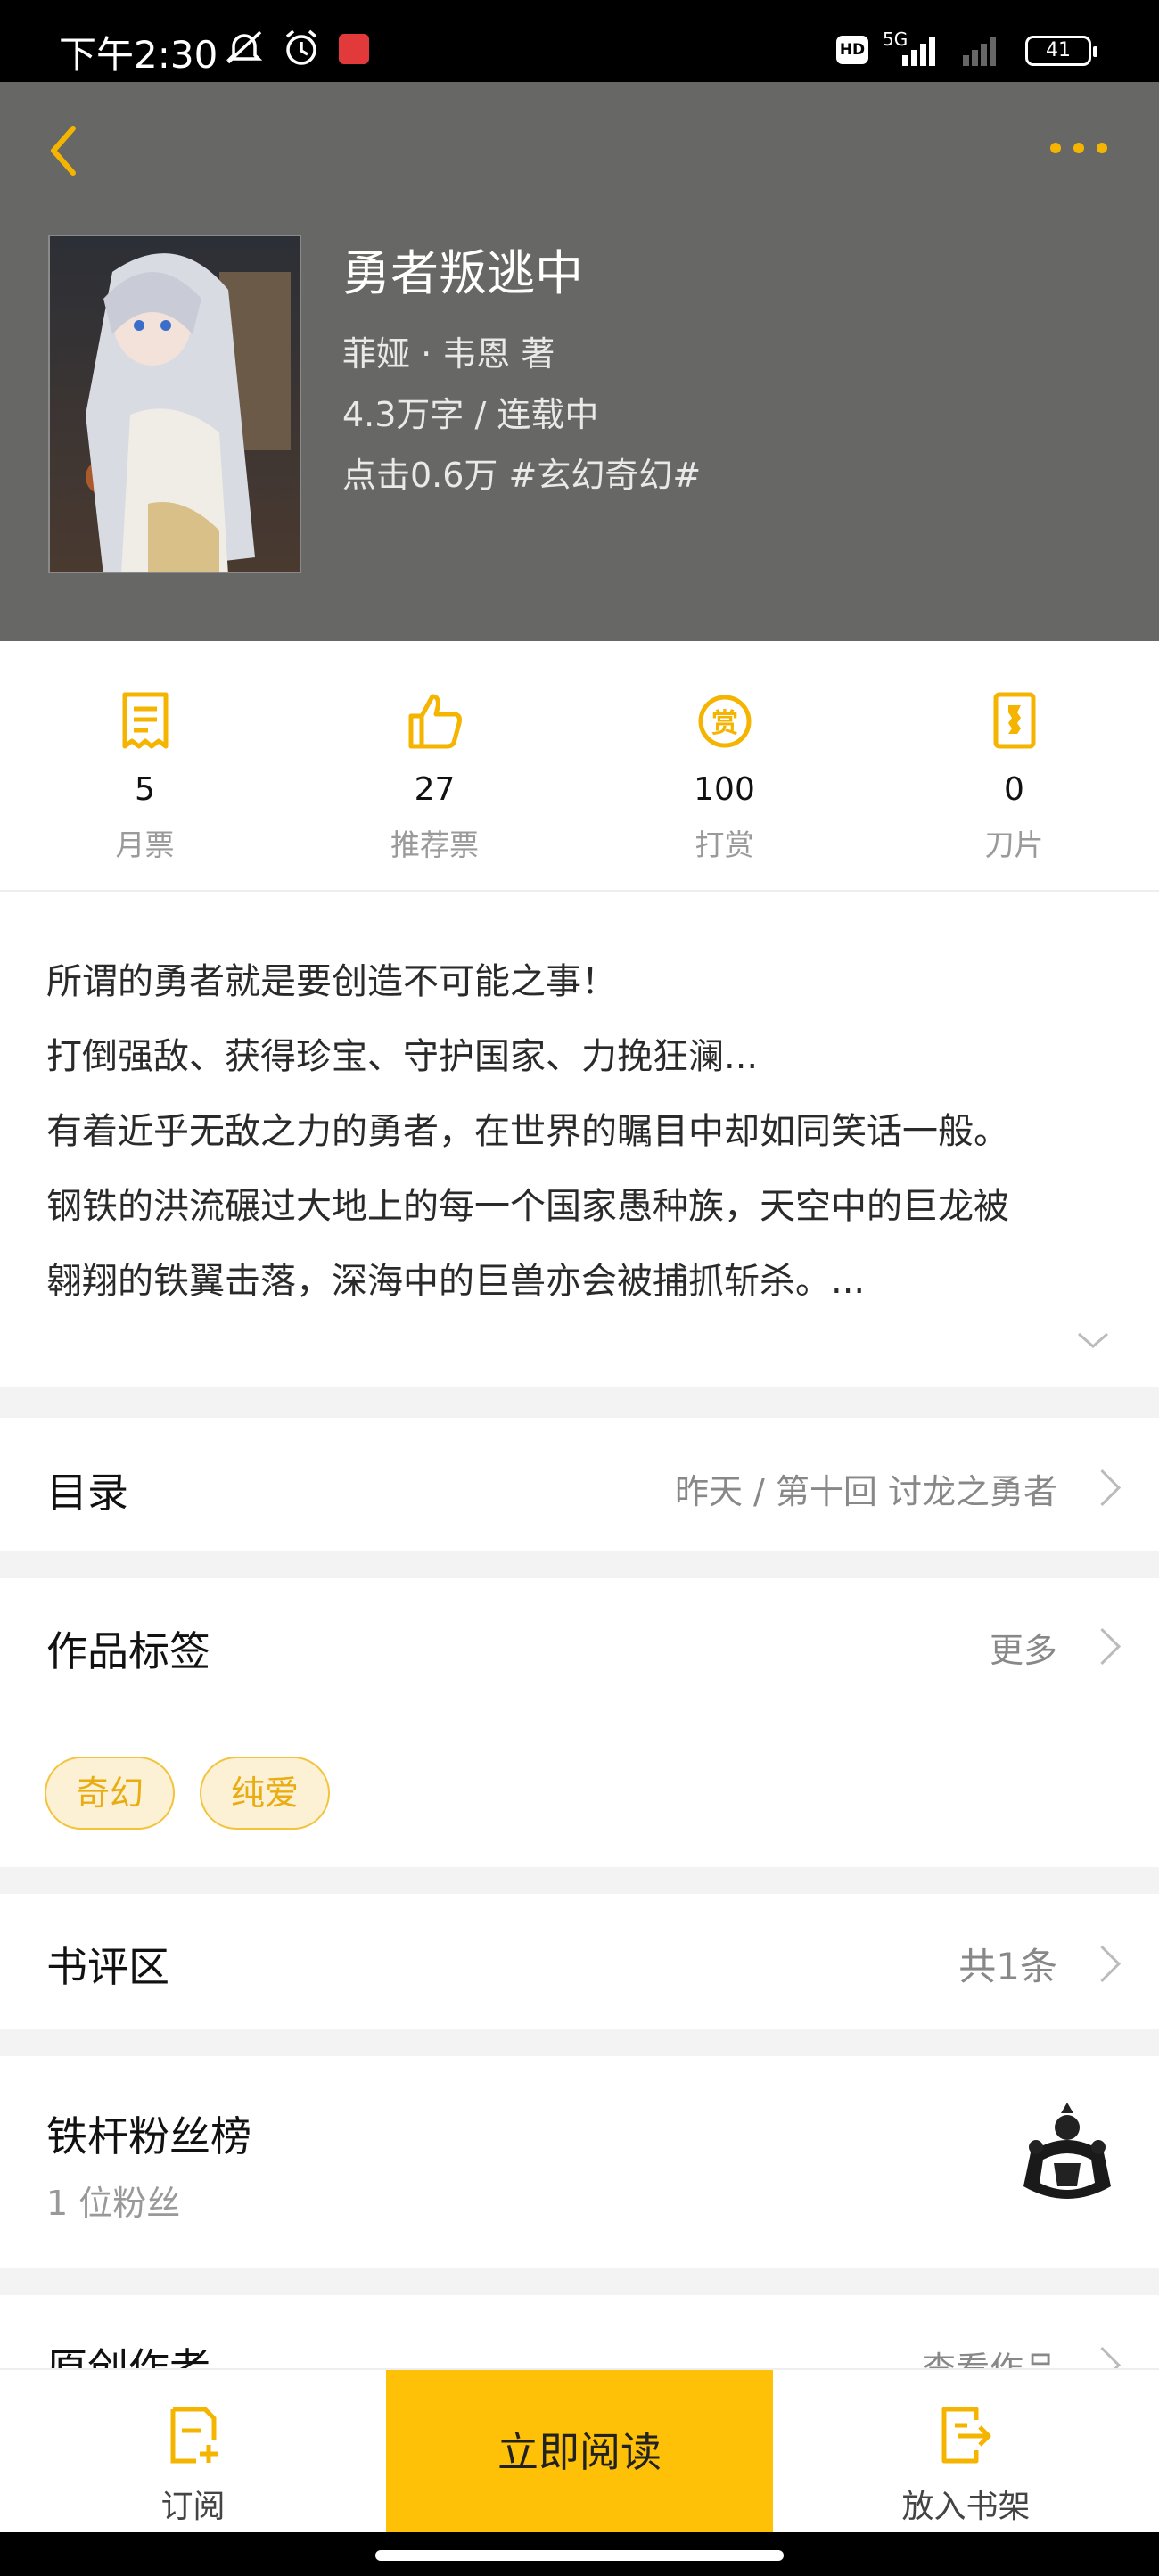 The height and width of the screenshot is (2576, 1159). What do you see at coordinates (113, 2203) in the screenshot?
I see `fans-count: 1 位粉丝` at bounding box center [113, 2203].